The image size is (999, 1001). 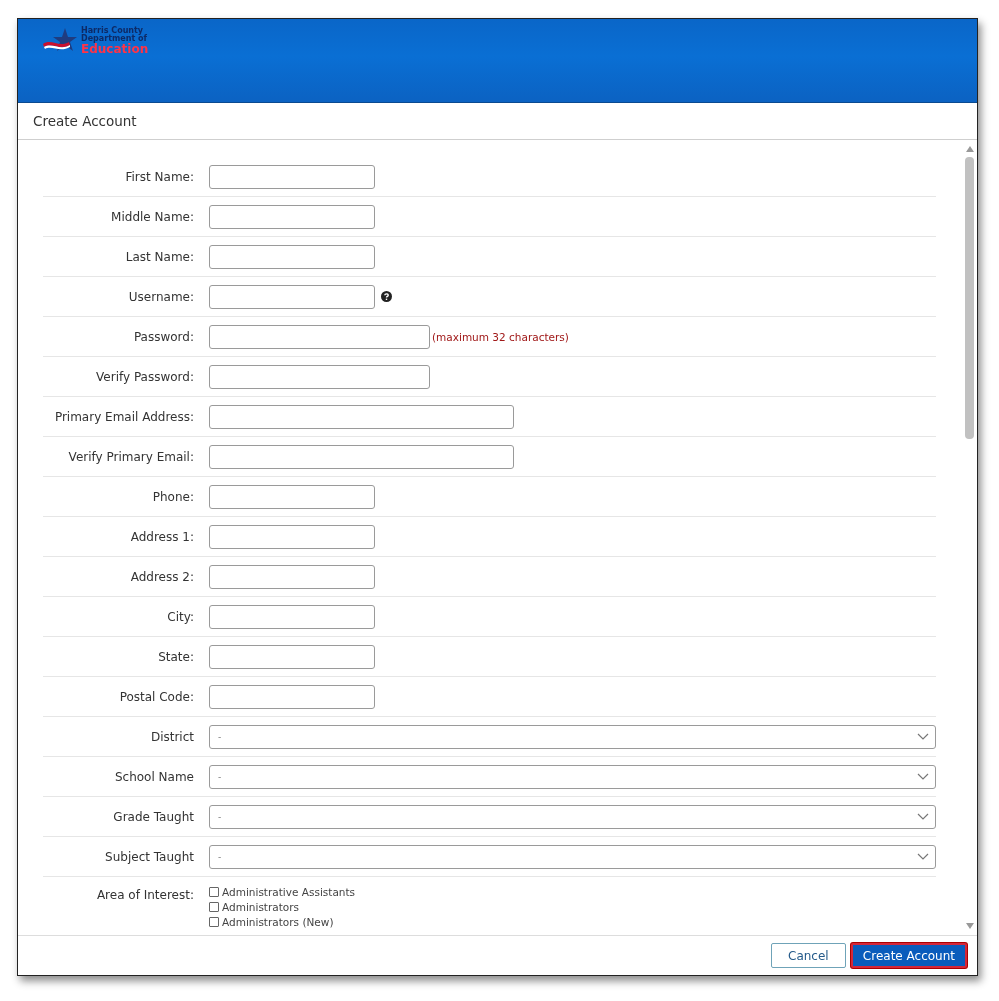 I want to click on field-label: Area of Interest:, so click(x=145, y=894).